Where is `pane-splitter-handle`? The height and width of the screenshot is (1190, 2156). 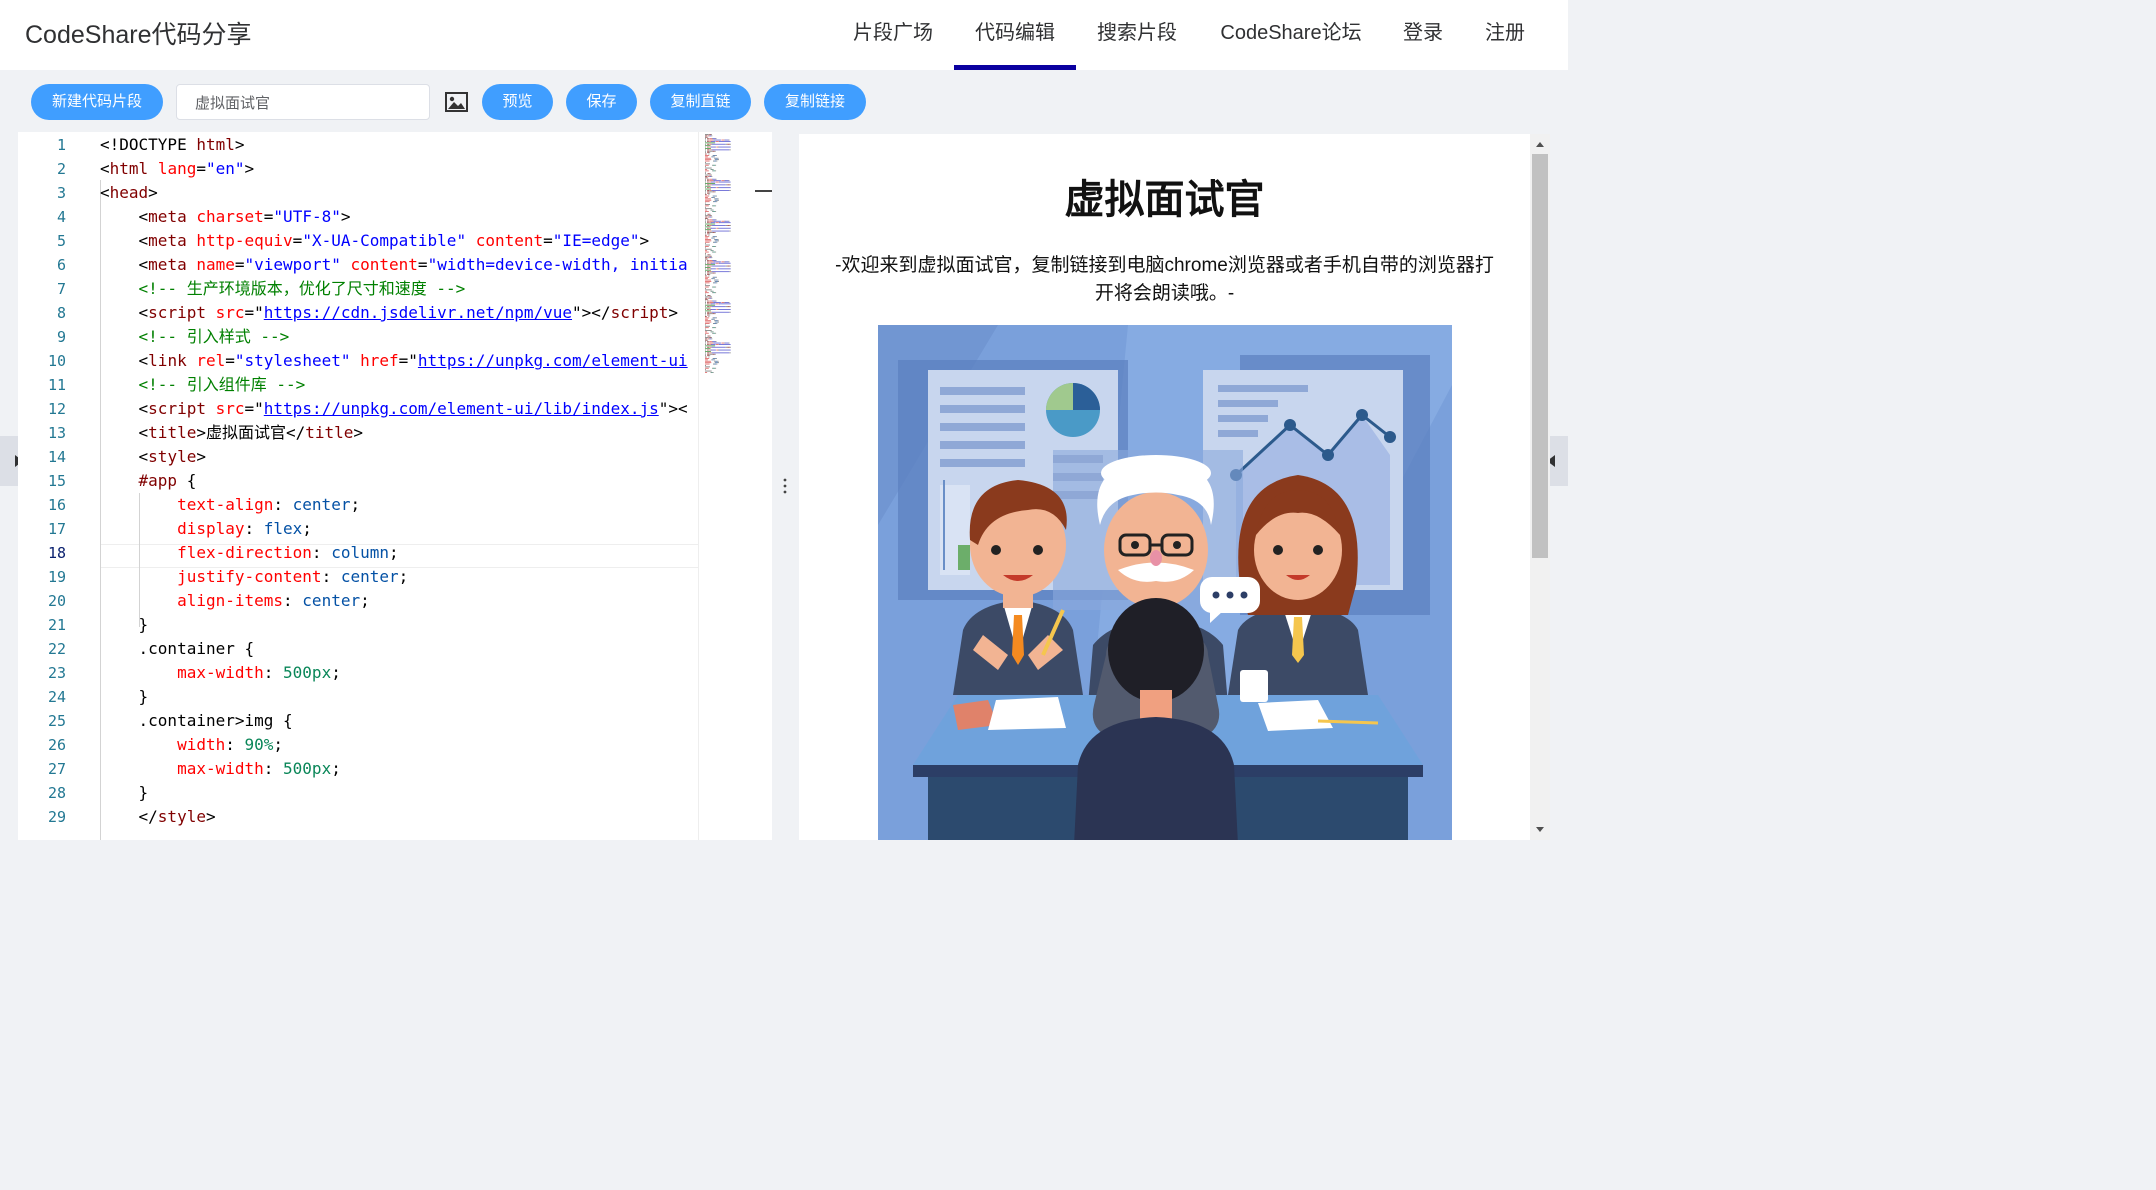 pane-splitter-handle is located at coordinates (785, 486).